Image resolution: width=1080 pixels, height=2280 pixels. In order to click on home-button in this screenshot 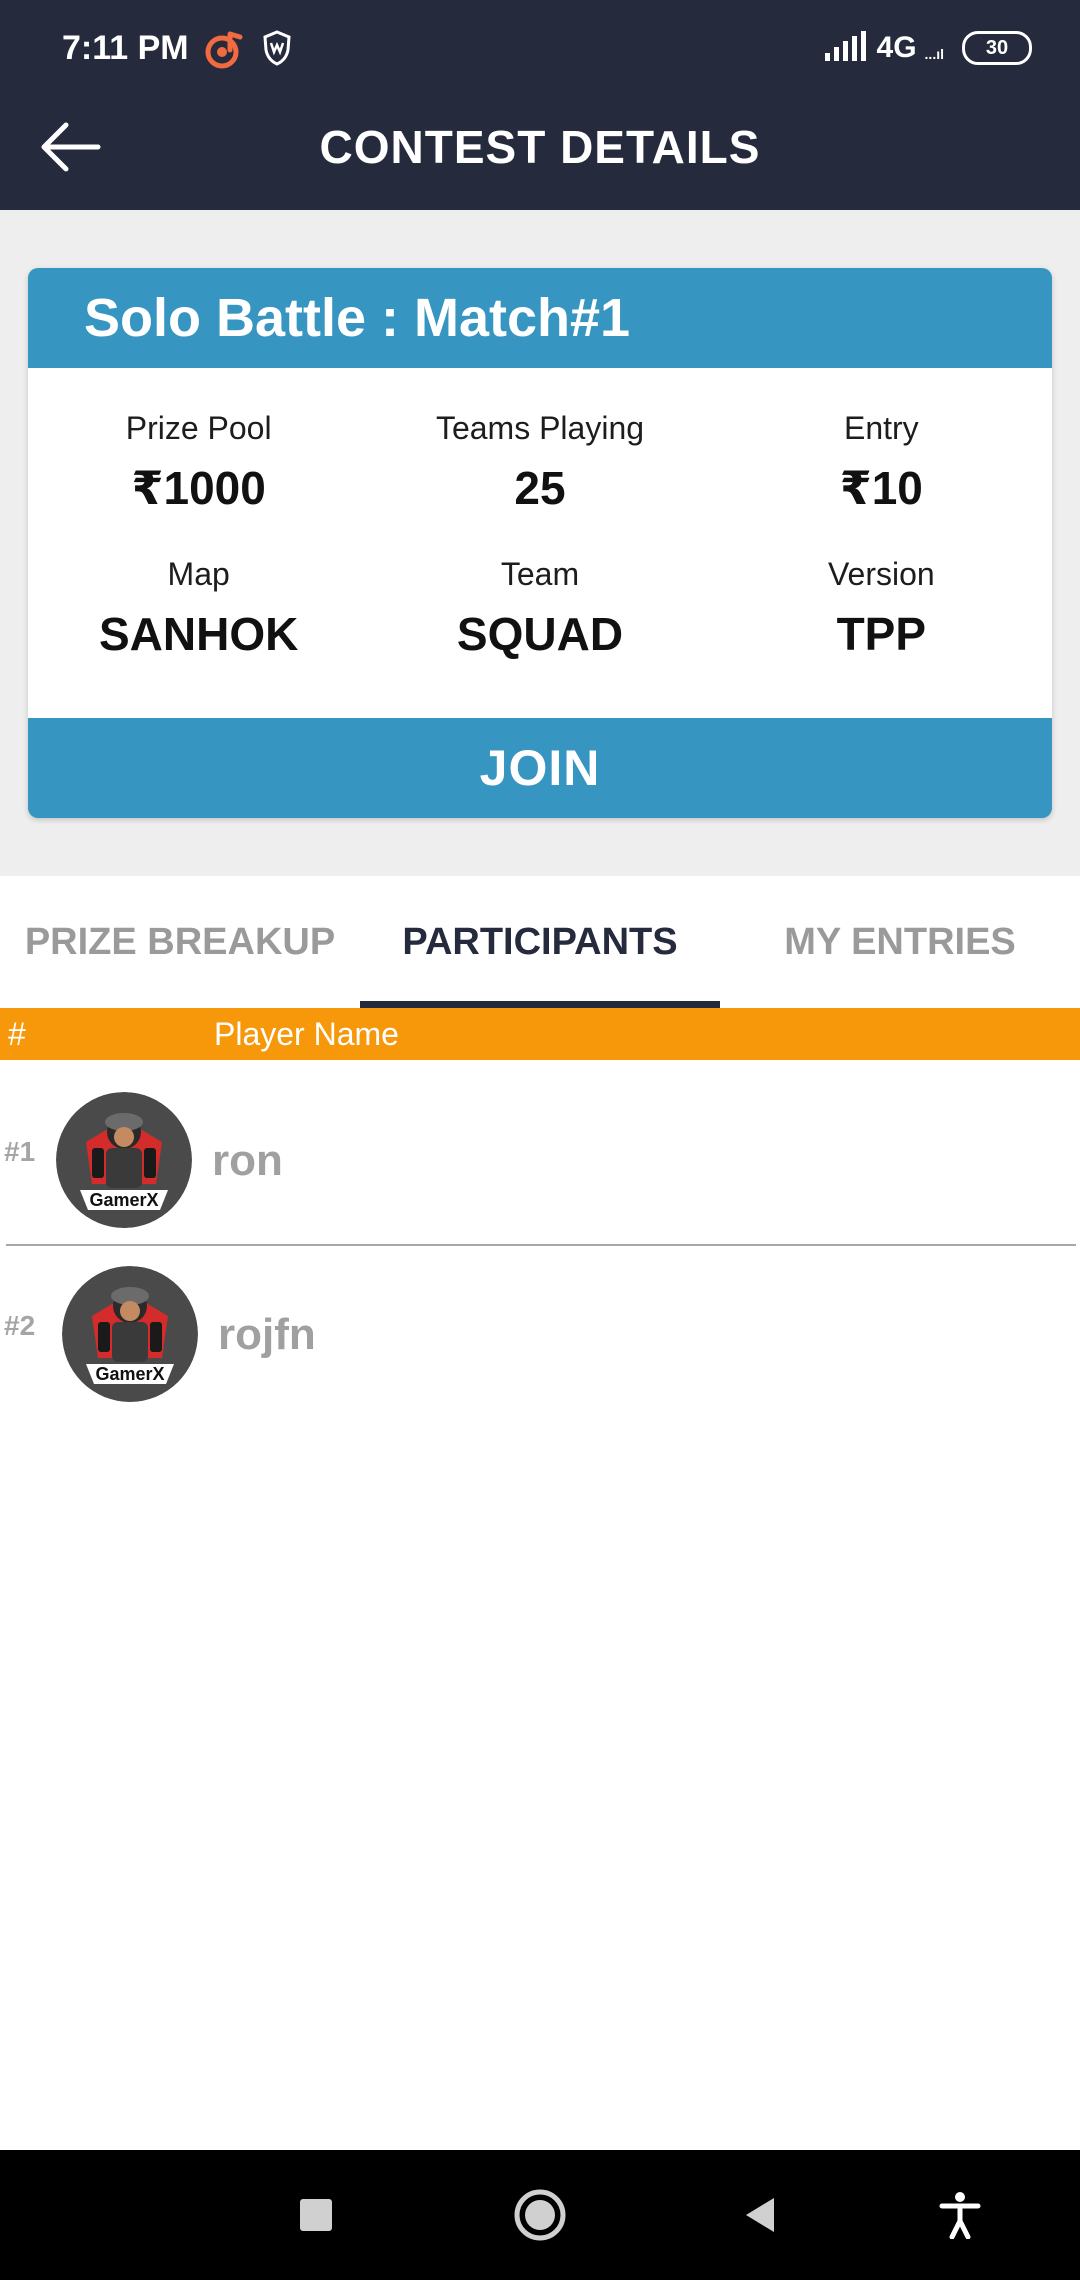, I will do `click(540, 2215)`.